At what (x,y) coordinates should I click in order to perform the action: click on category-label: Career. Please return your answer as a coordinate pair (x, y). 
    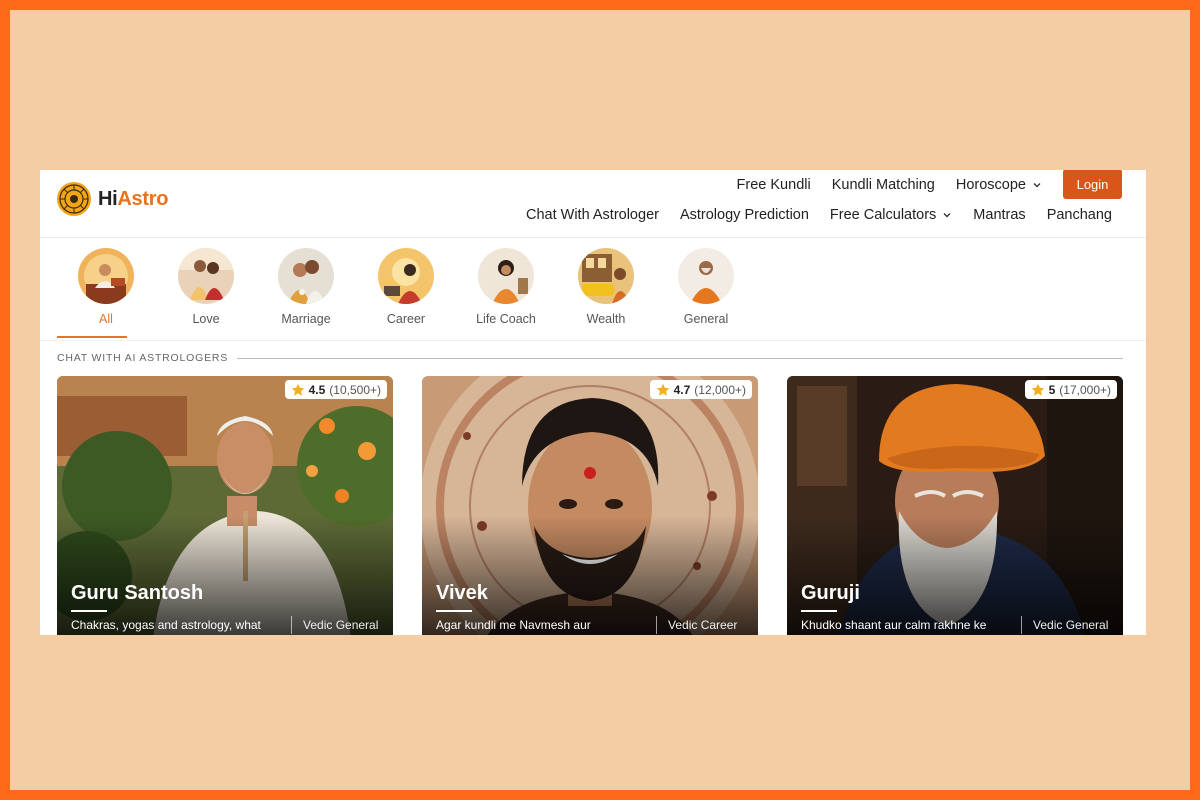
    Looking at the image, I should click on (406, 319).